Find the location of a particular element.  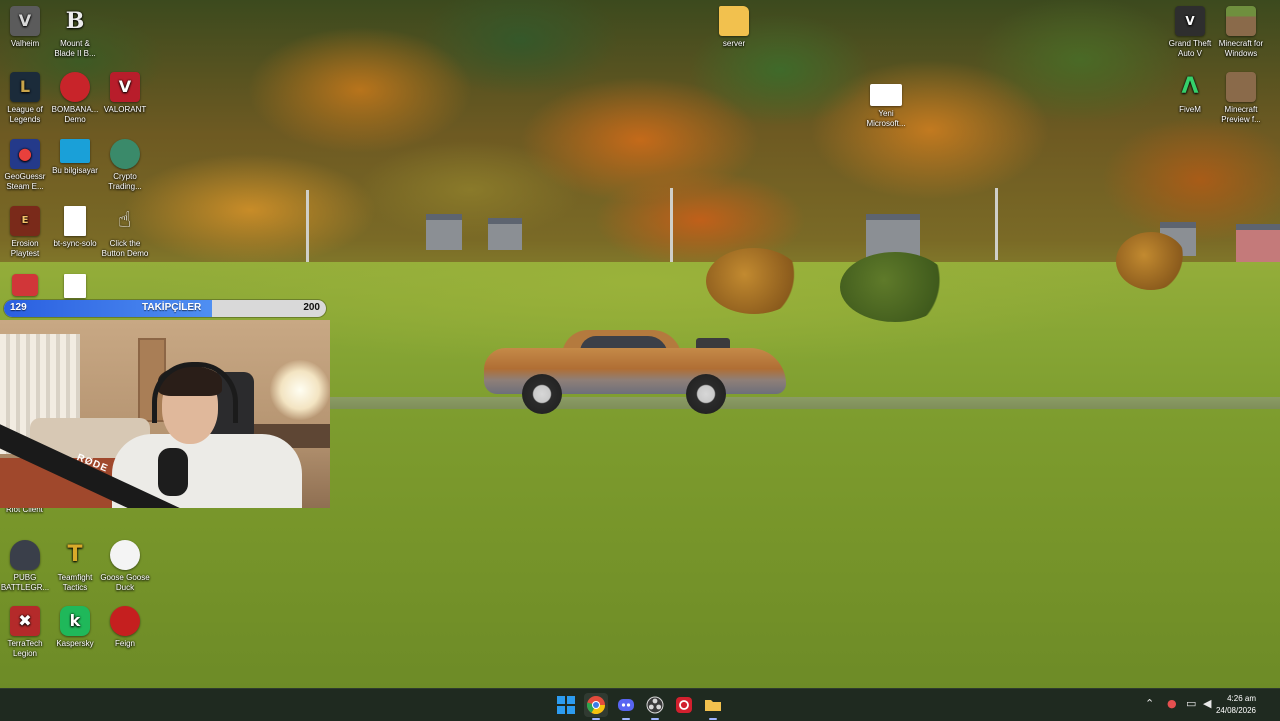

desktop-icon-riot-client-img is located at coordinates (25, 285).